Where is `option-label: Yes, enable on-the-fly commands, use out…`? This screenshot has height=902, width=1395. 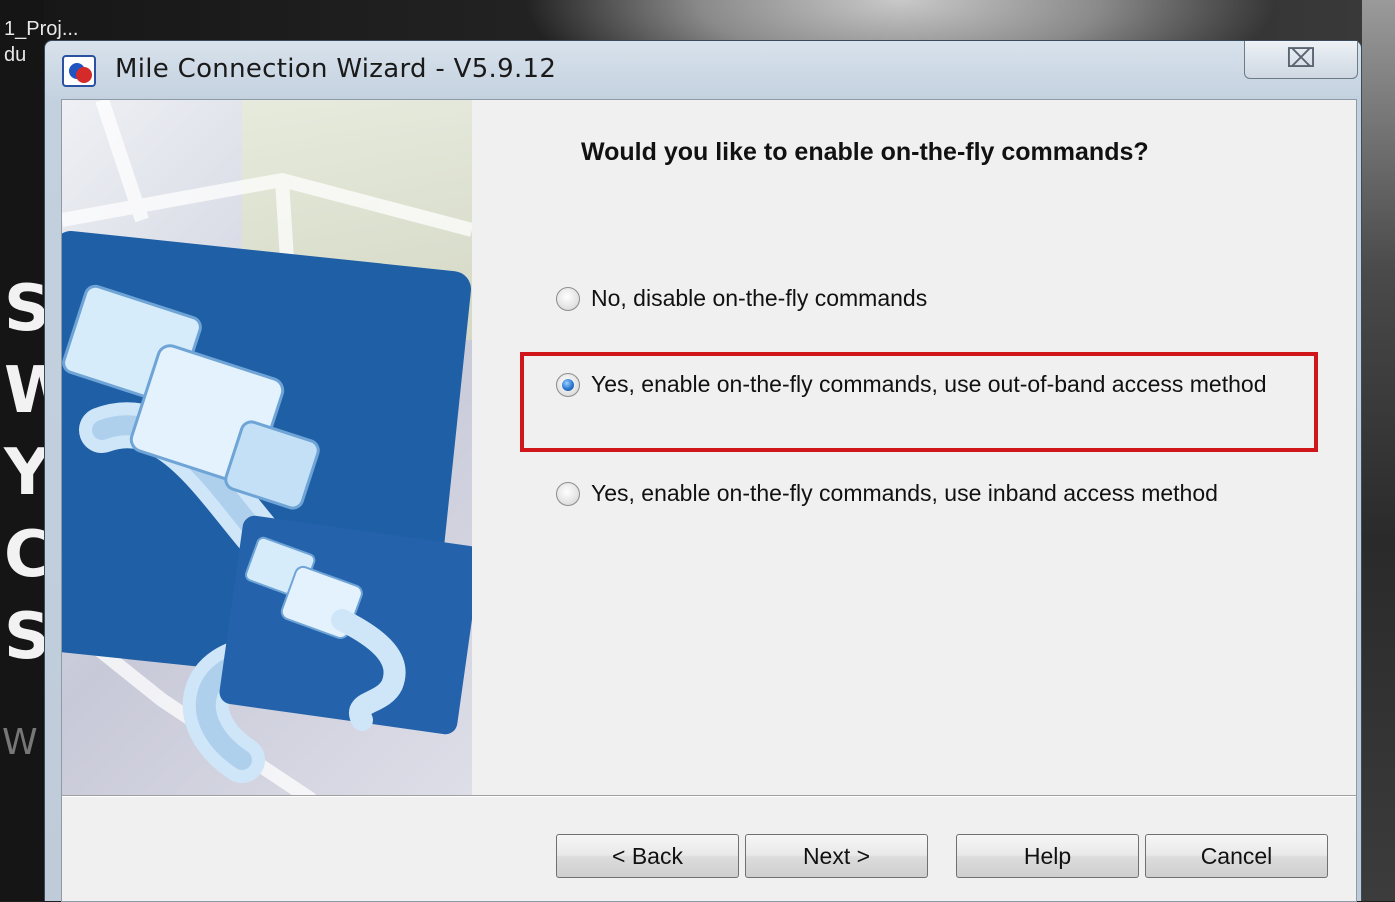
option-label: Yes, enable on-the-fly commands, use out… is located at coordinates (929, 384).